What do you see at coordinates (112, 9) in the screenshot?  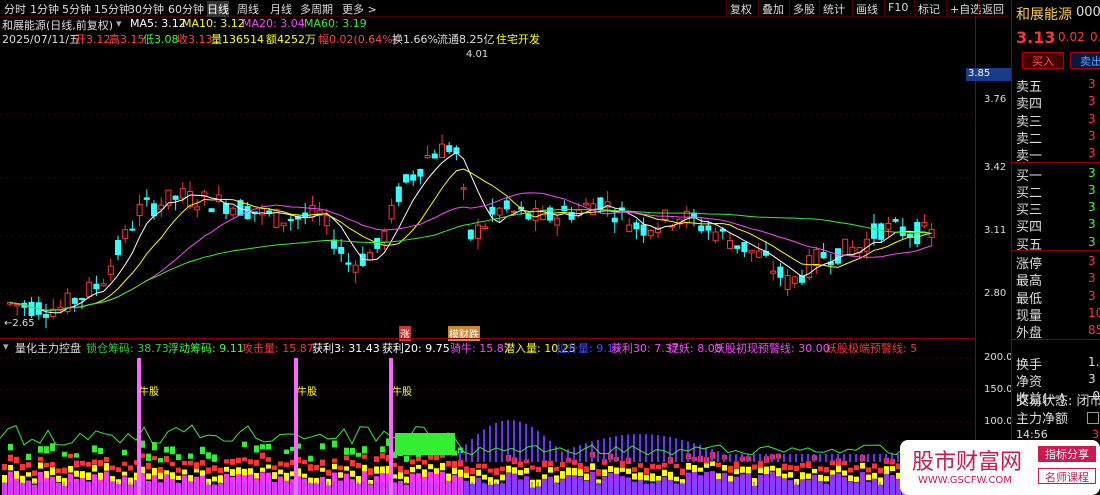 I see `period-tab: 15分钟` at bounding box center [112, 9].